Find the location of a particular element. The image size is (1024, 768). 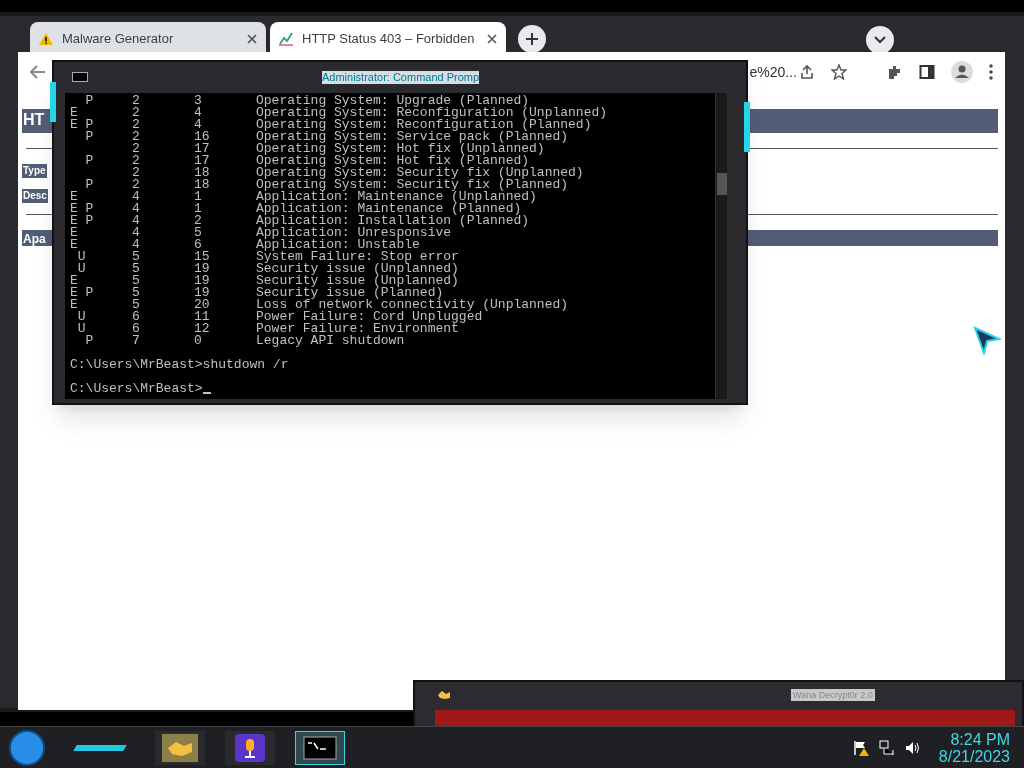

reason-text: Legacy API shutdown is located at coordinates (331, 341).